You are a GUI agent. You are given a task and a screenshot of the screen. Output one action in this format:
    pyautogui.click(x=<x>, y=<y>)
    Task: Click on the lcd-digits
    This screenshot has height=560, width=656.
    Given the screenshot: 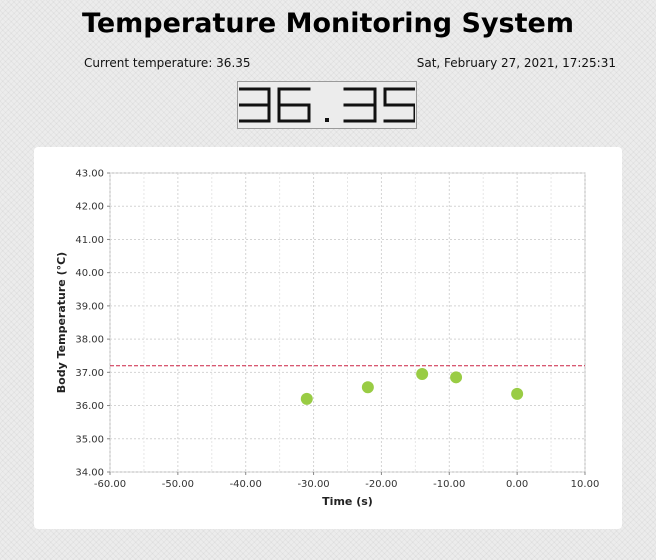 What is the action you would take?
    pyautogui.click(x=327, y=105)
    